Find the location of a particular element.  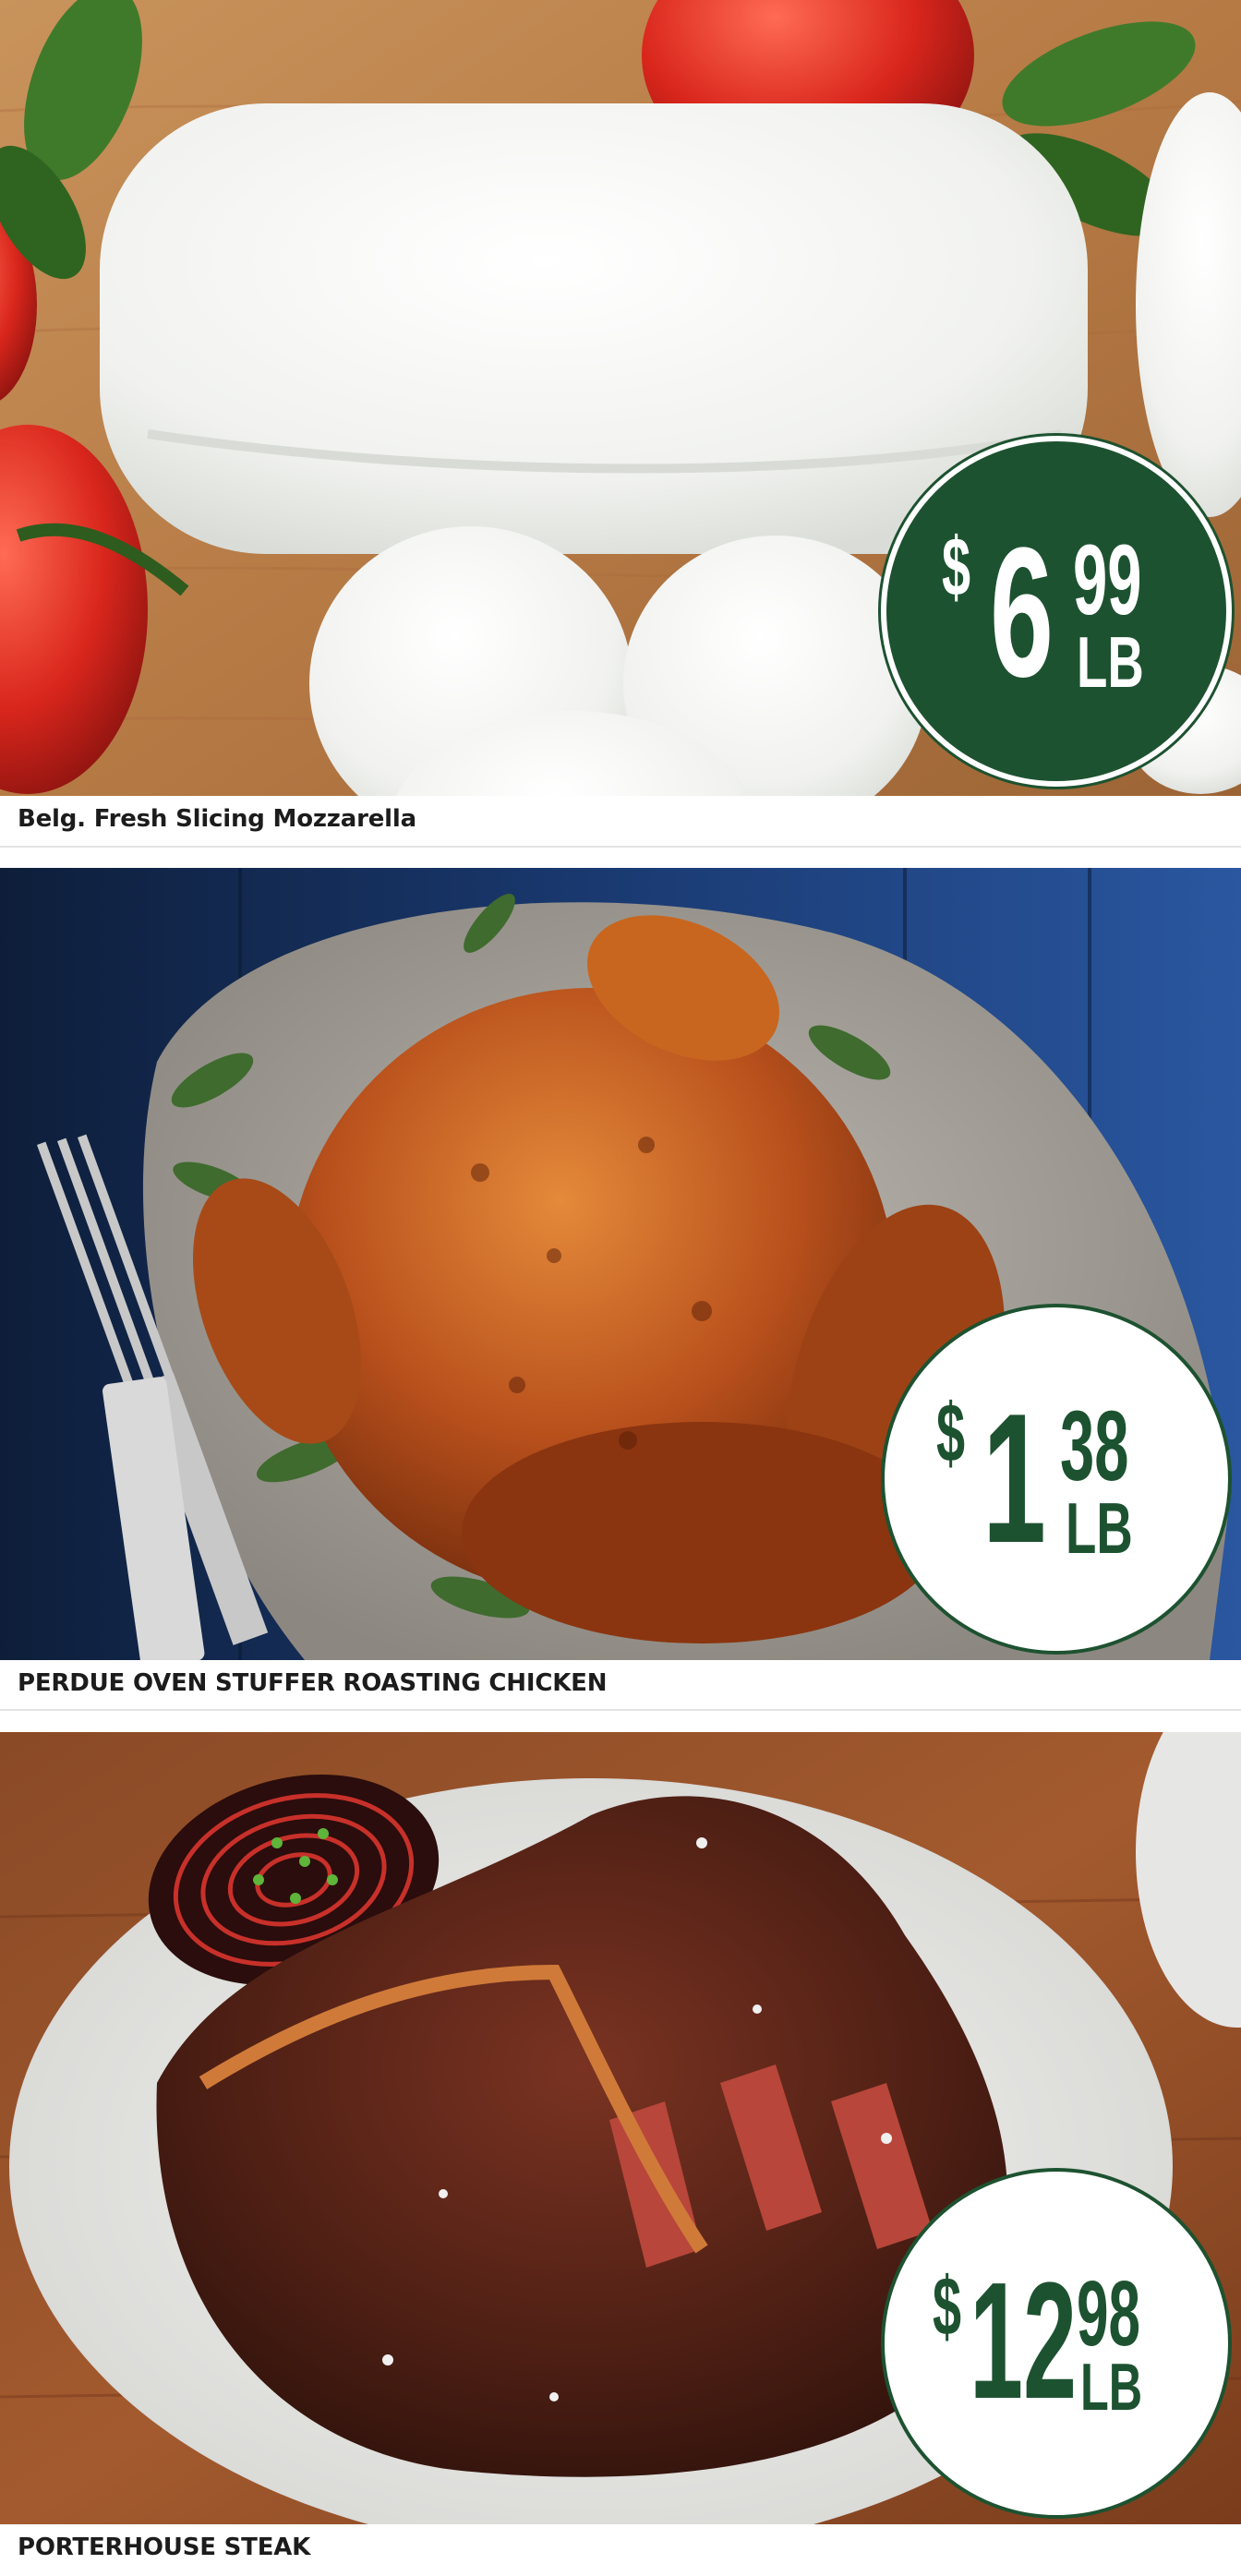

price-dollars: 6 is located at coordinates (1022, 613).